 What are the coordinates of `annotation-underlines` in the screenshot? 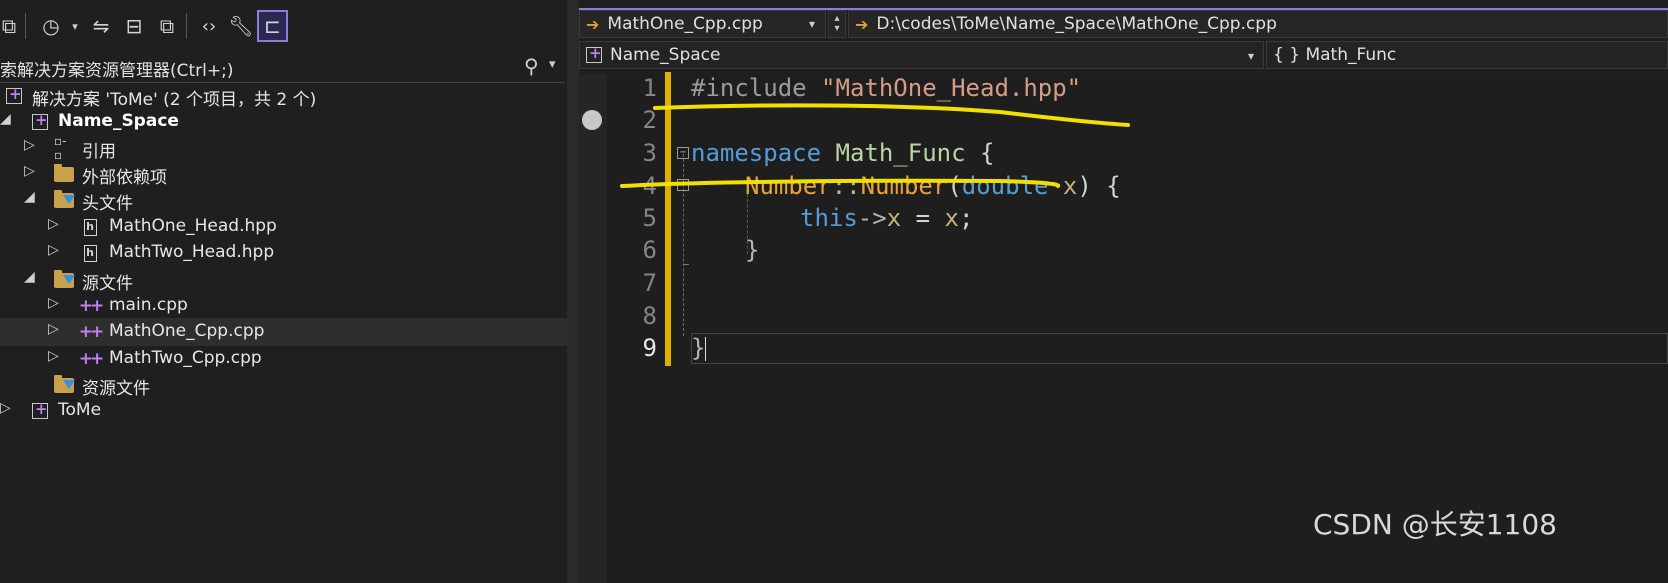 It's located at (875, 145).